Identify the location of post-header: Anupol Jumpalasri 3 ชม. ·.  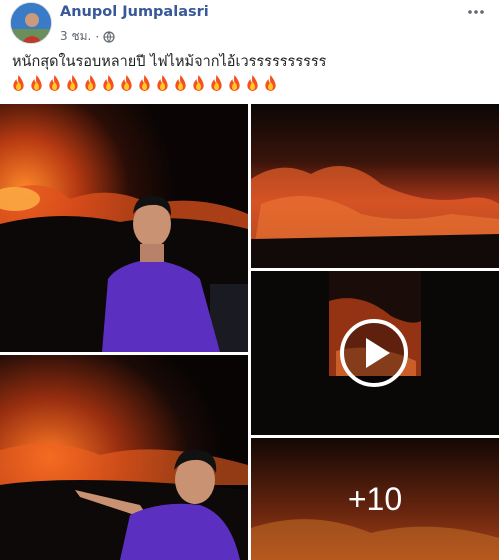
(249, 24).